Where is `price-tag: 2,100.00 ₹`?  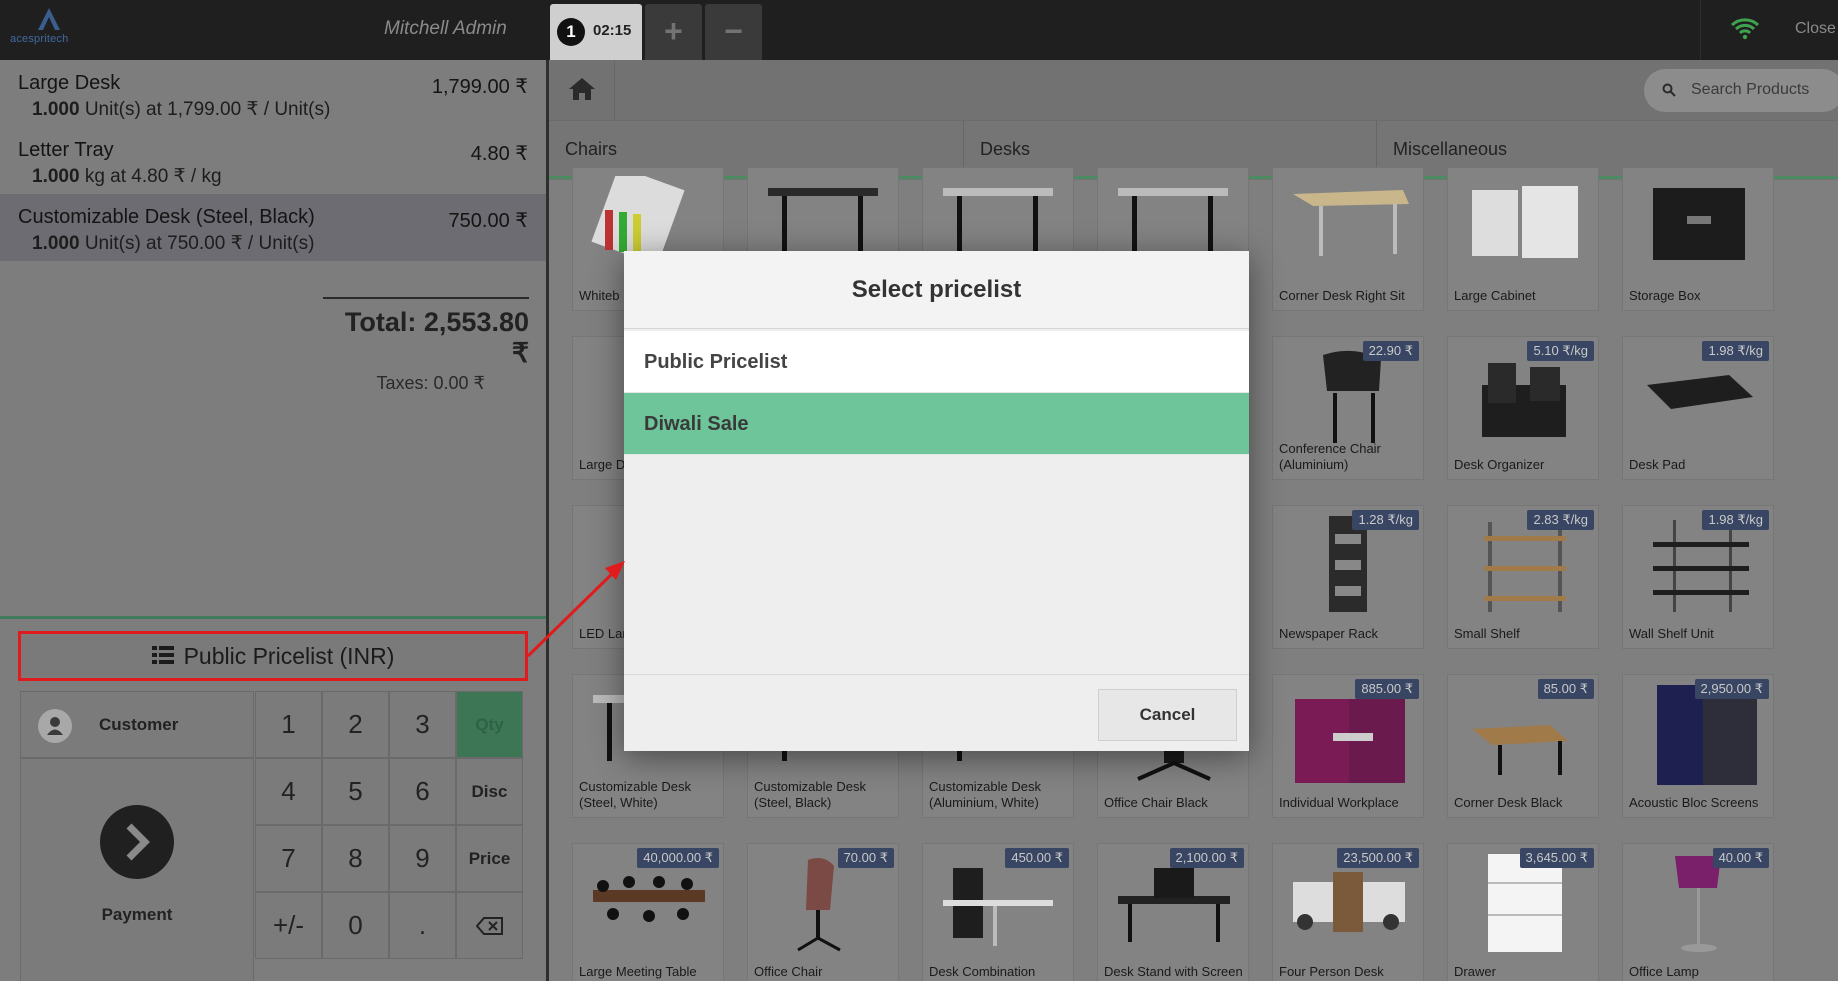 price-tag: 2,100.00 ₹ is located at coordinates (1206, 858).